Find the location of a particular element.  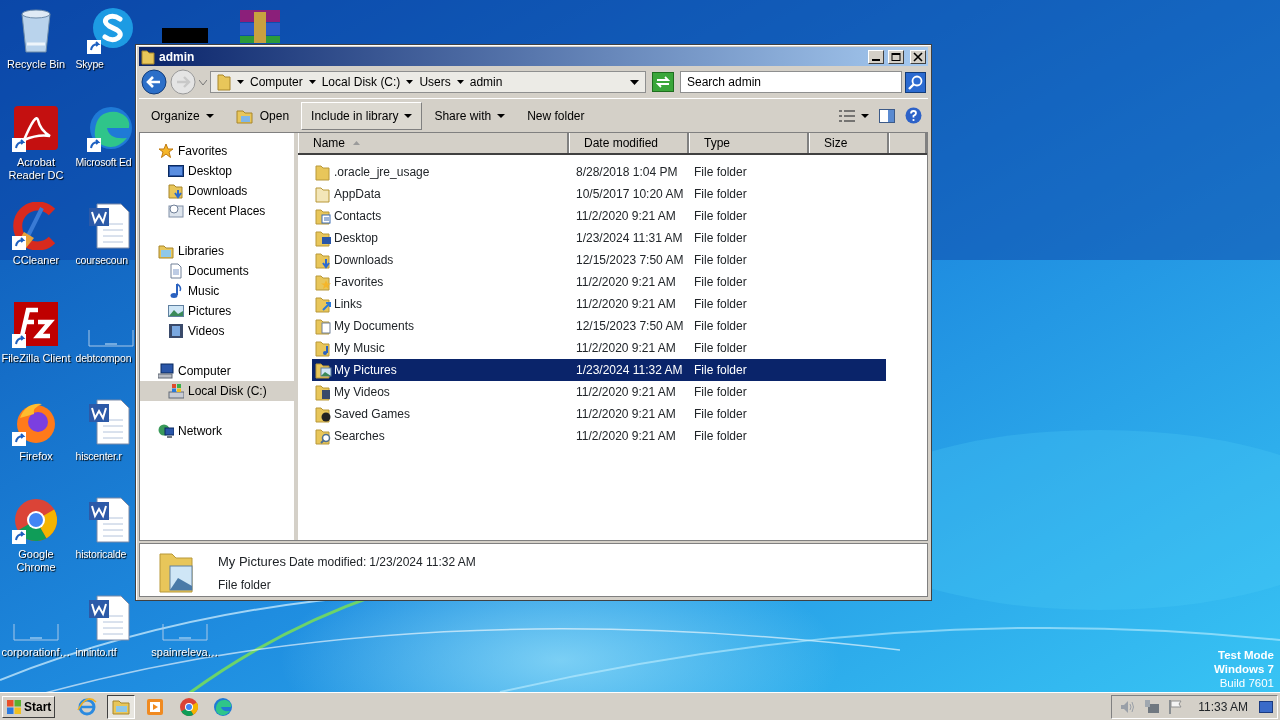

file-row: Searches 11/2/2020 9:21 AM File folder is located at coordinates (599, 436).